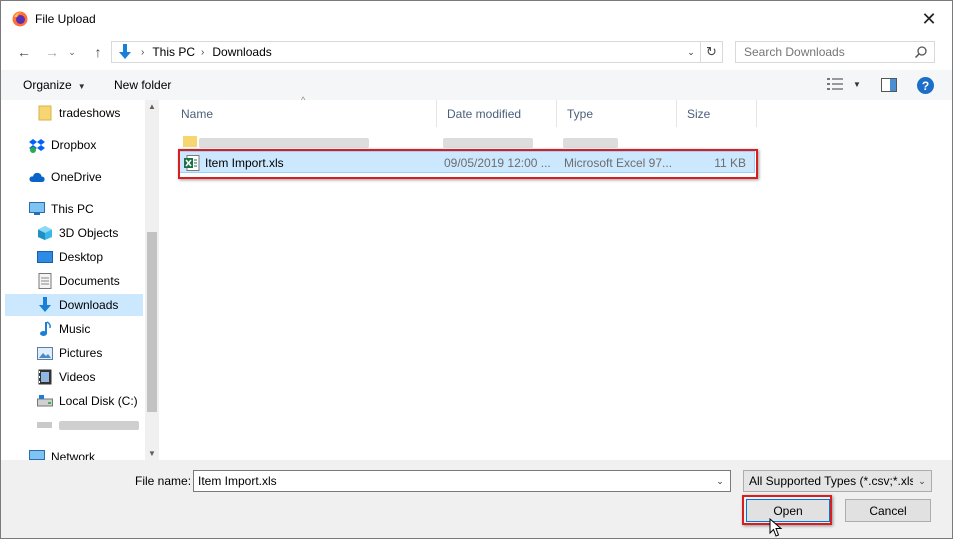 Image resolution: width=953 pixels, height=539 pixels. I want to click on scroll-up-icon: ▲, so click(152, 106).